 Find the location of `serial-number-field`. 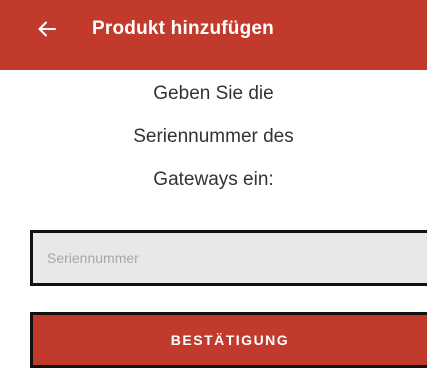

serial-number-field is located at coordinates (228, 258).